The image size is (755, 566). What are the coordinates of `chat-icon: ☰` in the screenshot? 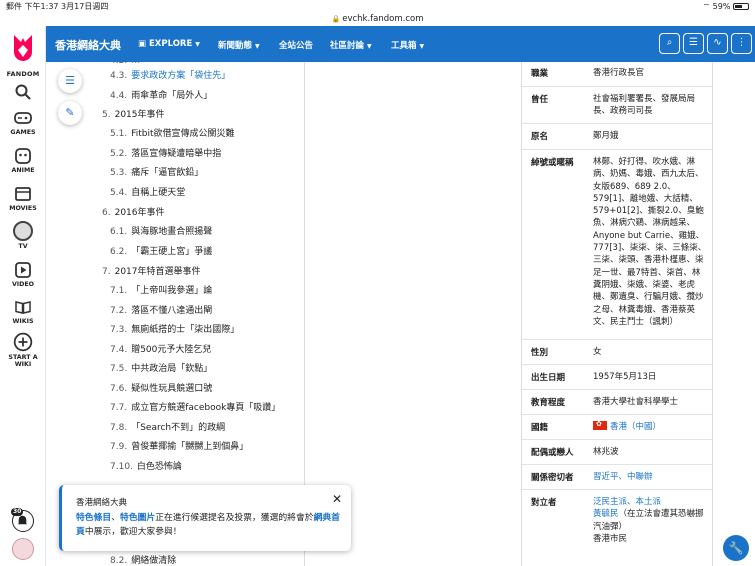 It's located at (693, 42).